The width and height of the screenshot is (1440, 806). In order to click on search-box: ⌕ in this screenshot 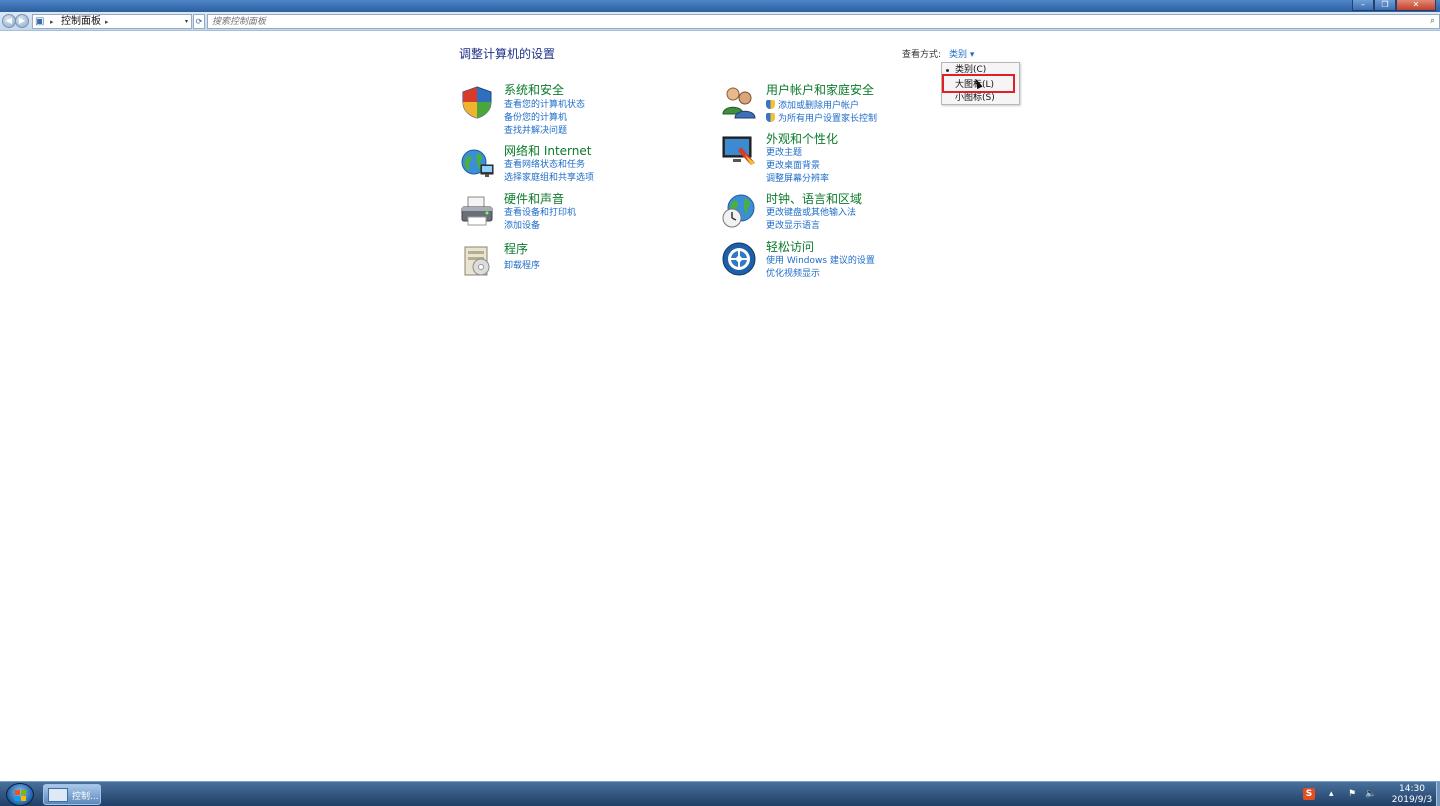, I will do `click(823, 21)`.